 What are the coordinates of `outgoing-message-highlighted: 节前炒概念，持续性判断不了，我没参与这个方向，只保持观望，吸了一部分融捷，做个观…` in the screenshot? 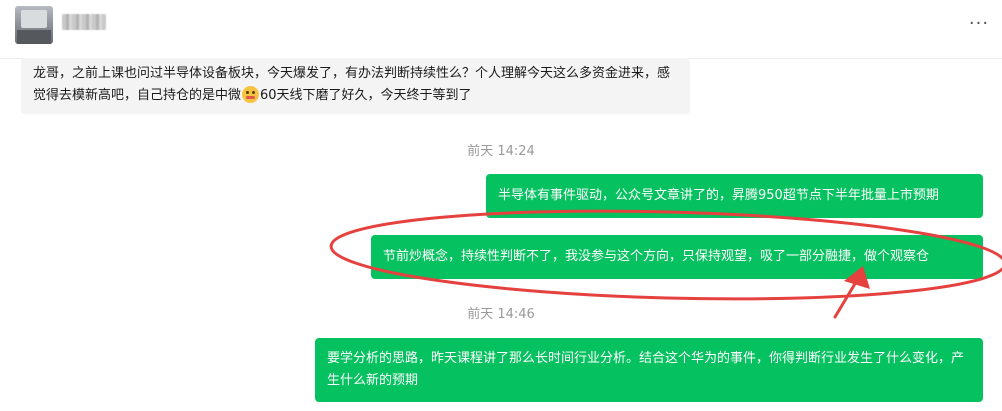 It's located at (677, 257).